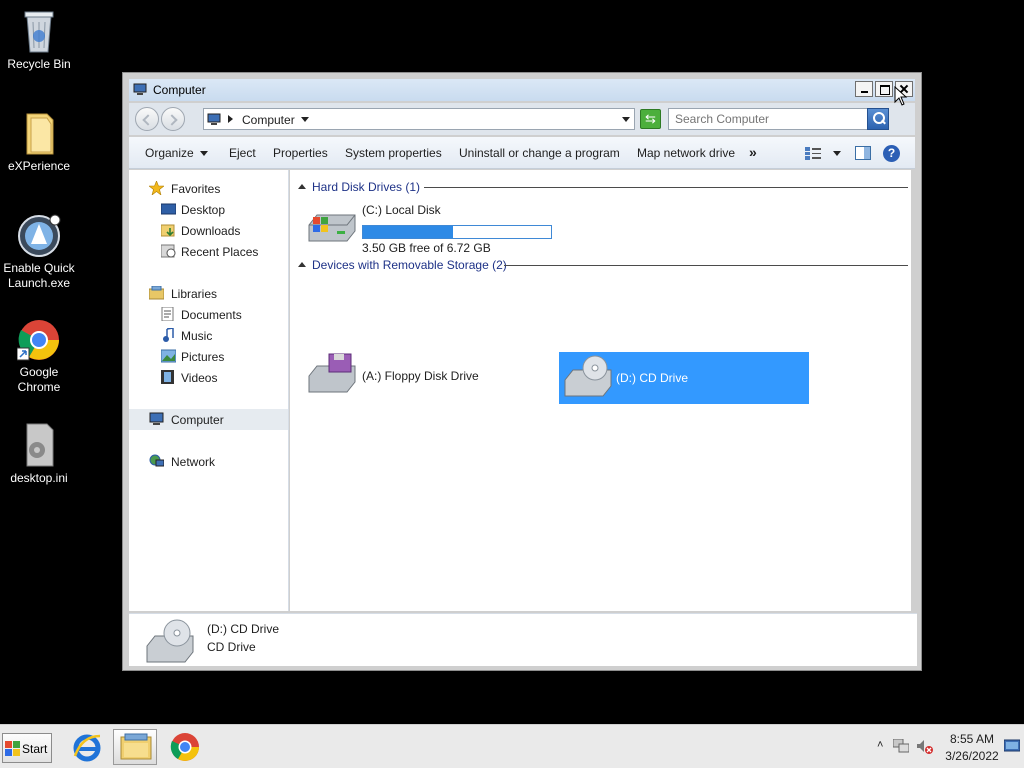 This screenshot has width=1024, height=768. Describe the element at coordinates (39, 166) in the screenshot. I see `desktop-icon-label: eXPerience` at that location.